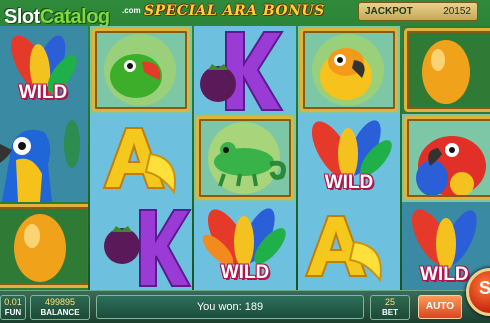  Describe the element at coordinates (418, 11) in the screenshot. I see `jackpot-panel: JACKPOT 20152` at that location.